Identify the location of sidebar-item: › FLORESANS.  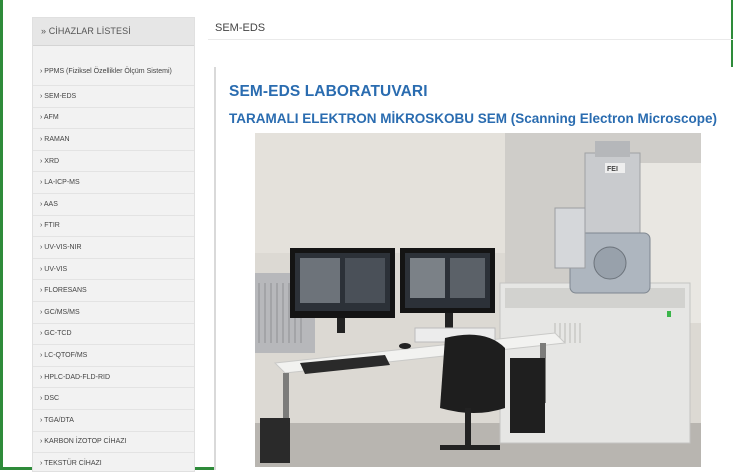
(113, 291).